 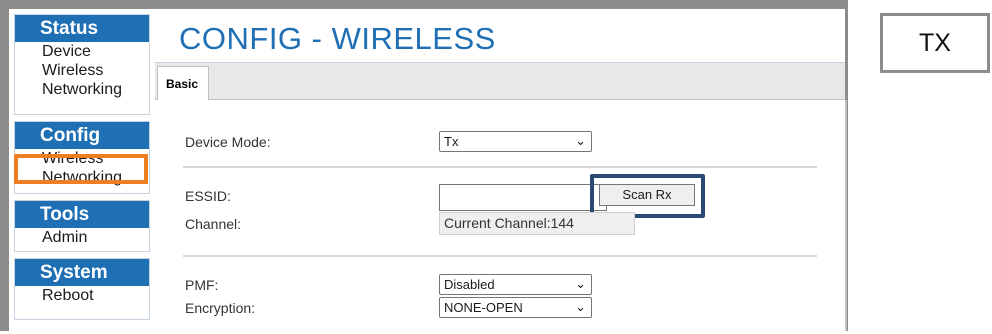 I want to click on sidebar-section-status: Status Device Wireless Networking, so click(x=82, y=64).